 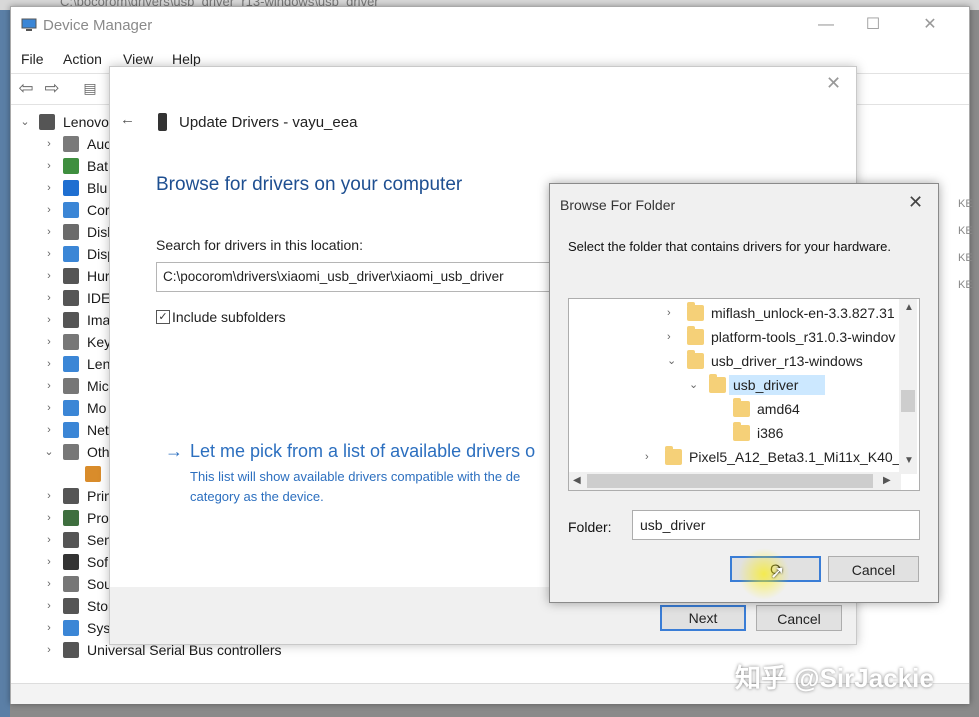 I want to click on bluetooth-icon, so click(x=71, y=188).